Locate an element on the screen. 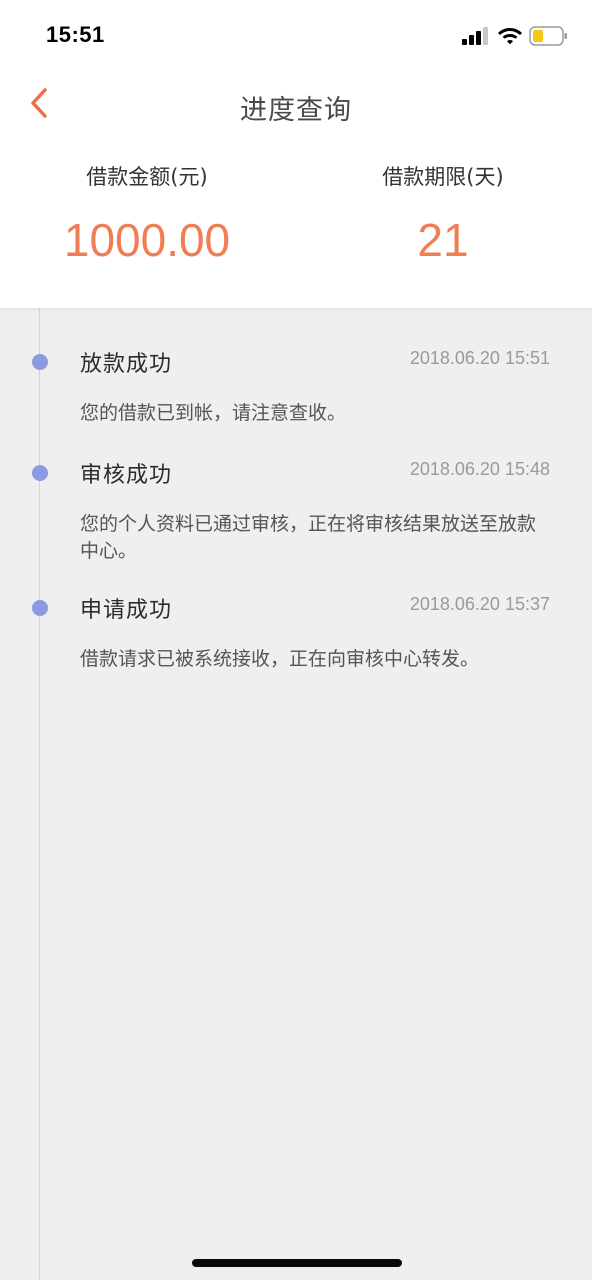  status-bar: 15:51 is located at coordinates (296, 36).